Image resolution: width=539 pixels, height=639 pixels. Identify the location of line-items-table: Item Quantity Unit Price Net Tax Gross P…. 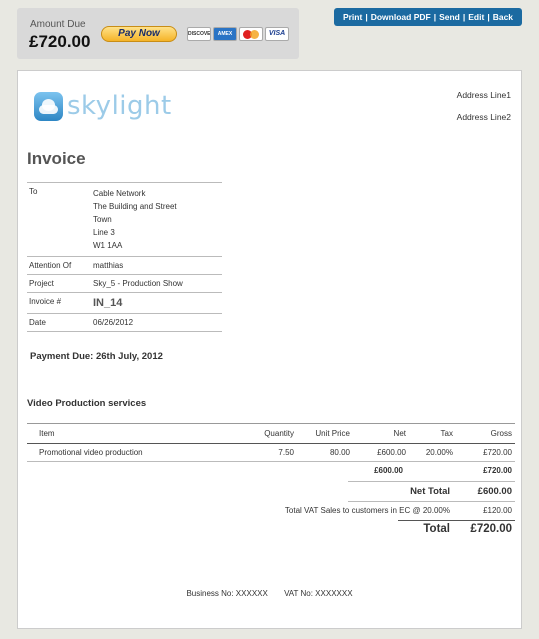
(271, 442).